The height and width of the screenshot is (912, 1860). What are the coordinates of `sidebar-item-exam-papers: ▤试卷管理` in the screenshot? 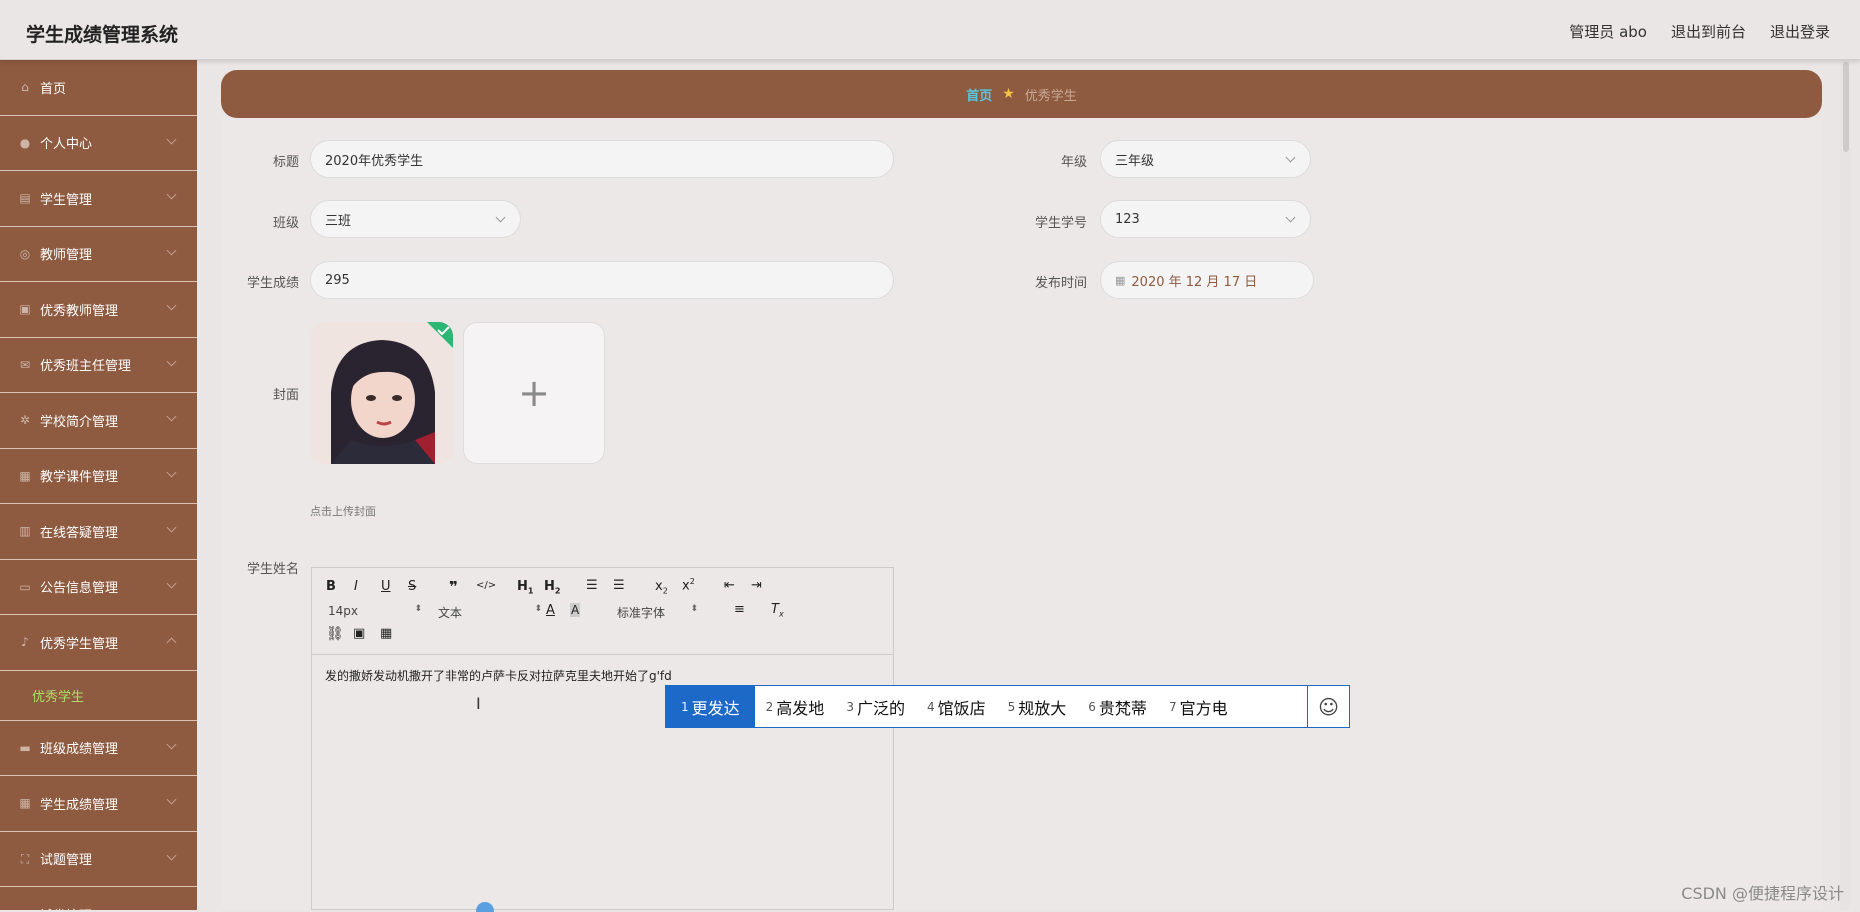 It's located at (98, 898).